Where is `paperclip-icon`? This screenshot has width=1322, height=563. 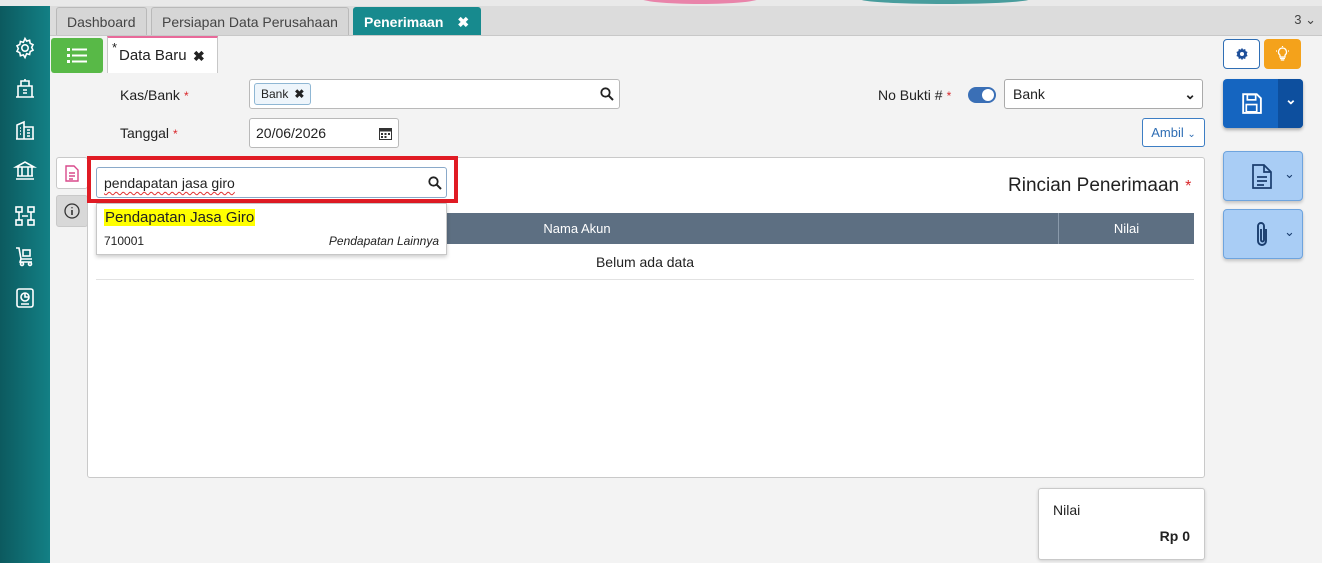 paperclip-icon is located at coordinates (1262, 234).